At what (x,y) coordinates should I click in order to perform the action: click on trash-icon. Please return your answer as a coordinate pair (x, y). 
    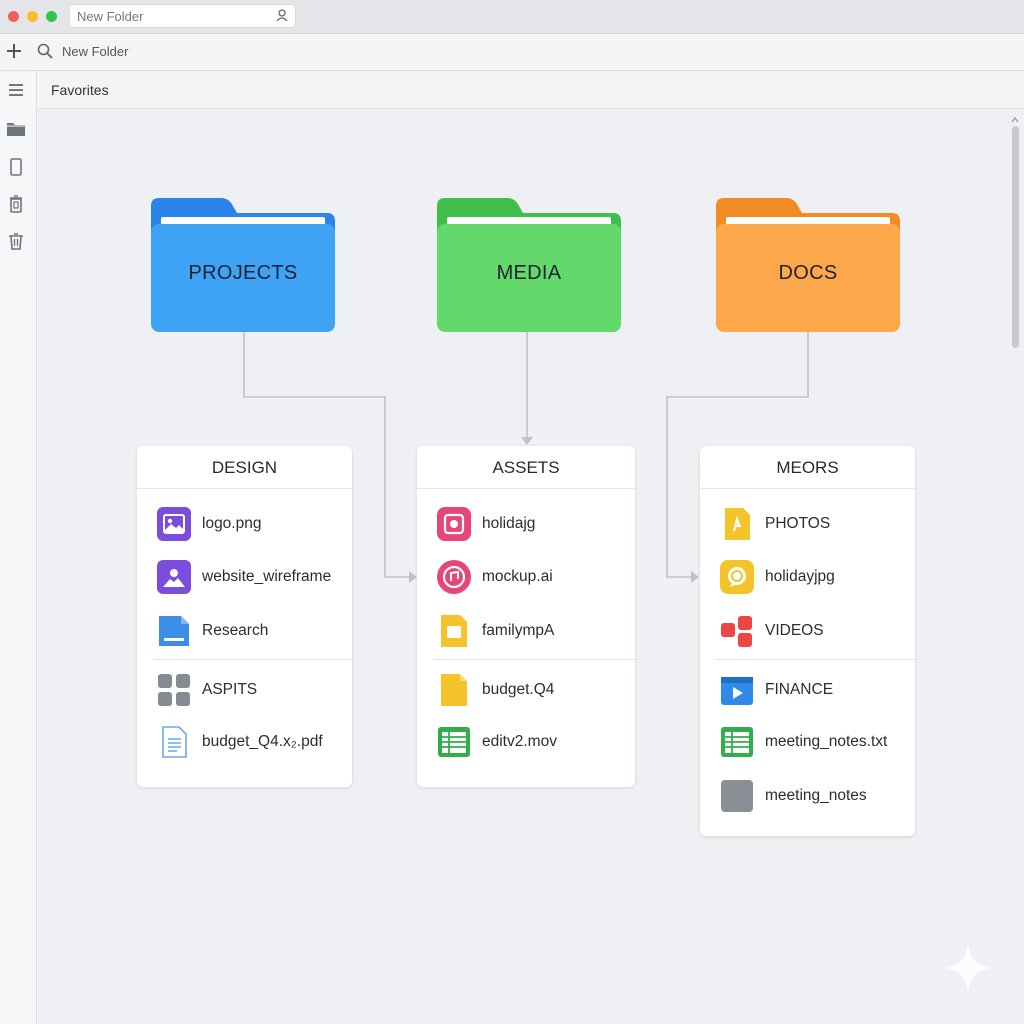
    Looking at the image, I should click on (16, 241).